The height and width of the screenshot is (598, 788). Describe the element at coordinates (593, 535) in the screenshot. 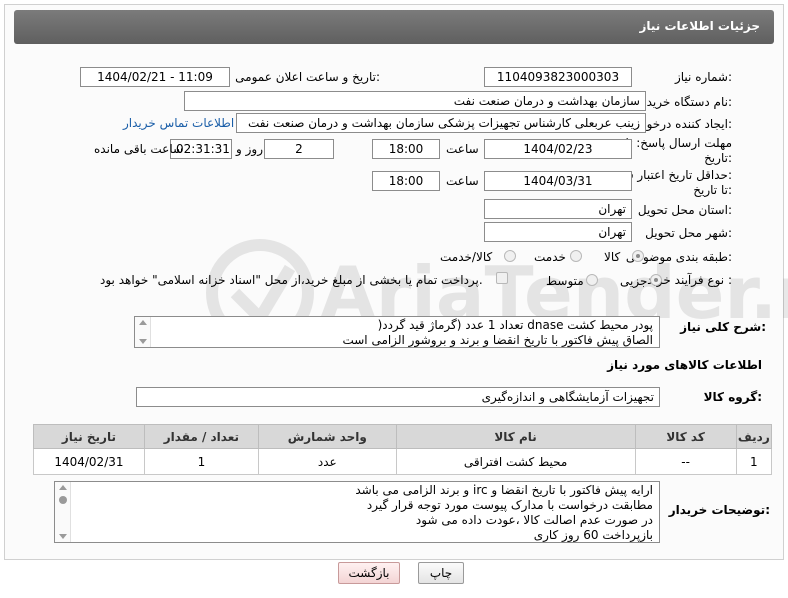

I see `buyer-notes-line: بازپرداخت 60 روز کاری` at that location.